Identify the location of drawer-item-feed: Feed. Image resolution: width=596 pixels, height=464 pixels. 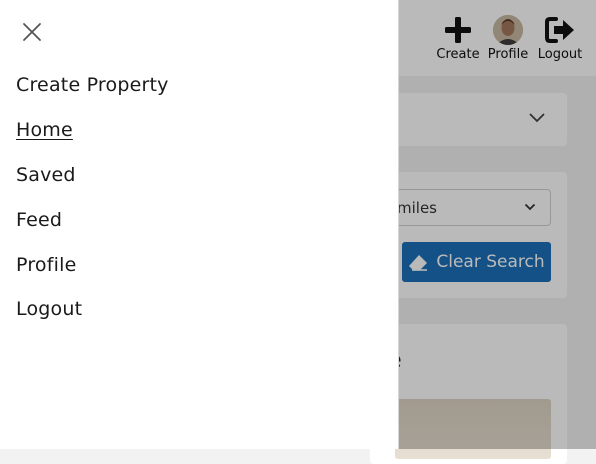
(39, 220).